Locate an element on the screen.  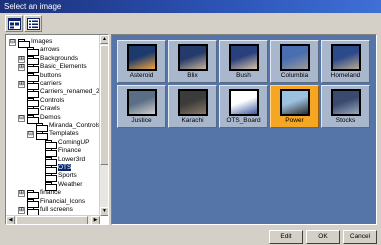
scroll-down-button: ▼ is located at coordinates (104, 211).